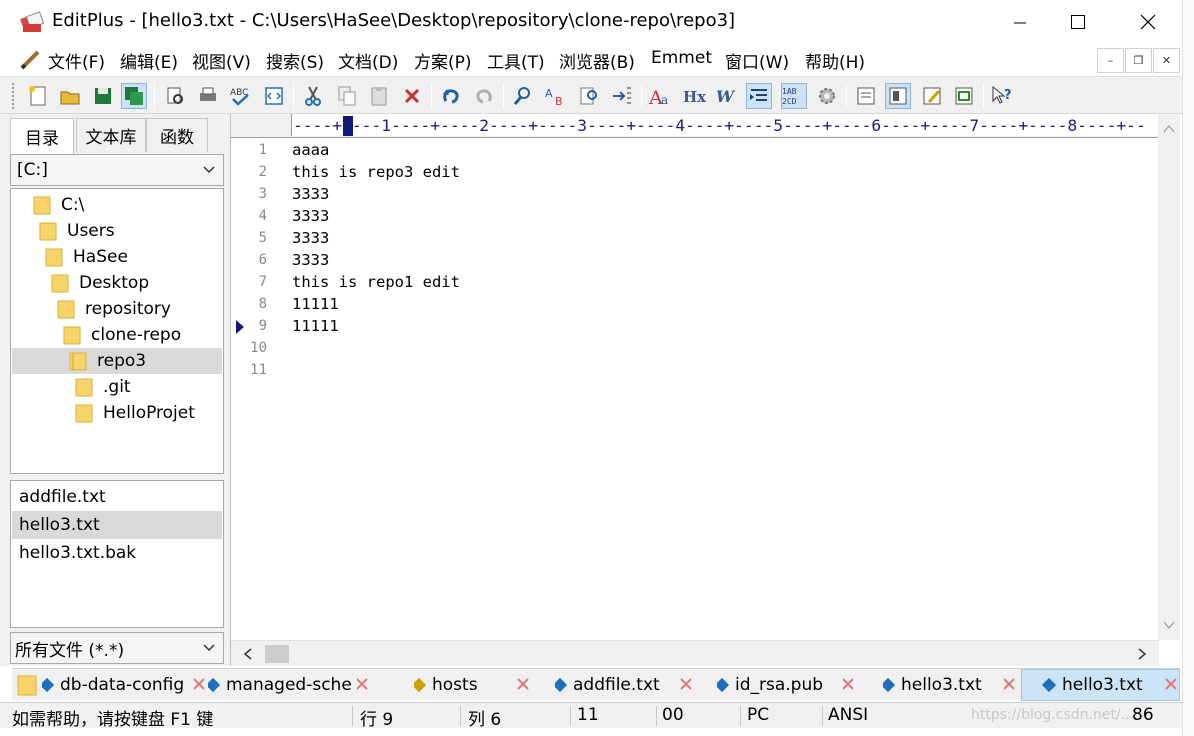 This screenshot has width=1194, height=736. I want to click on status-file-format: PC, so click(758, 715).